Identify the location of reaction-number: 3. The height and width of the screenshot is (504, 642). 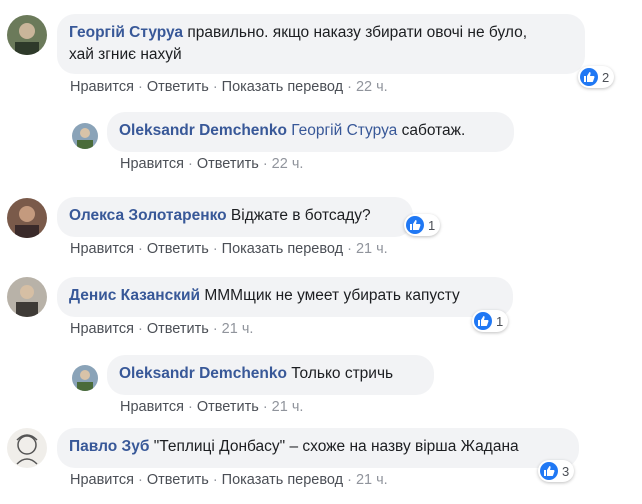
(566, 471).